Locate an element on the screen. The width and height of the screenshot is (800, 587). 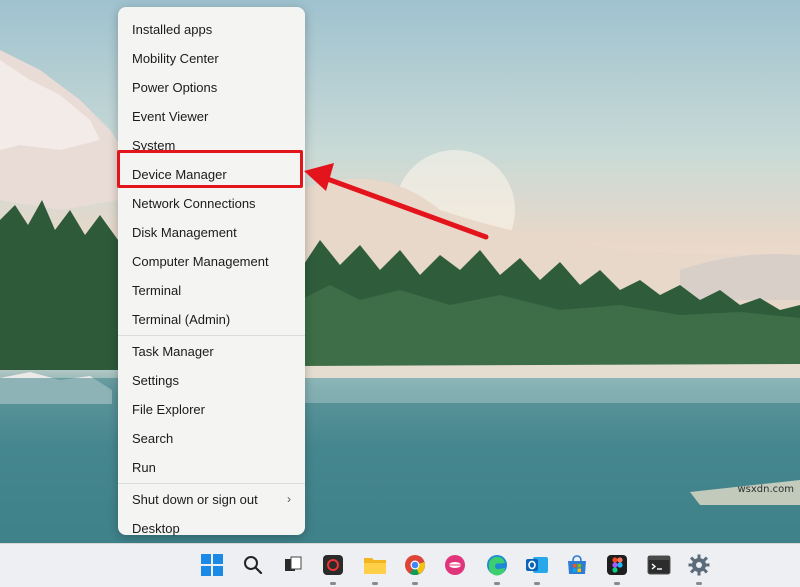
file-explorer-icon is located at coordinates (375, 567).